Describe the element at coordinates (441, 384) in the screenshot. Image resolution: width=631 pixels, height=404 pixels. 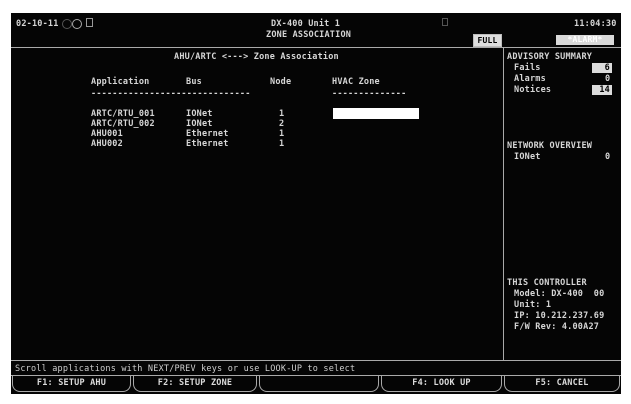
I see `f4-look-up-button: F4: LOOK UP` at that location.